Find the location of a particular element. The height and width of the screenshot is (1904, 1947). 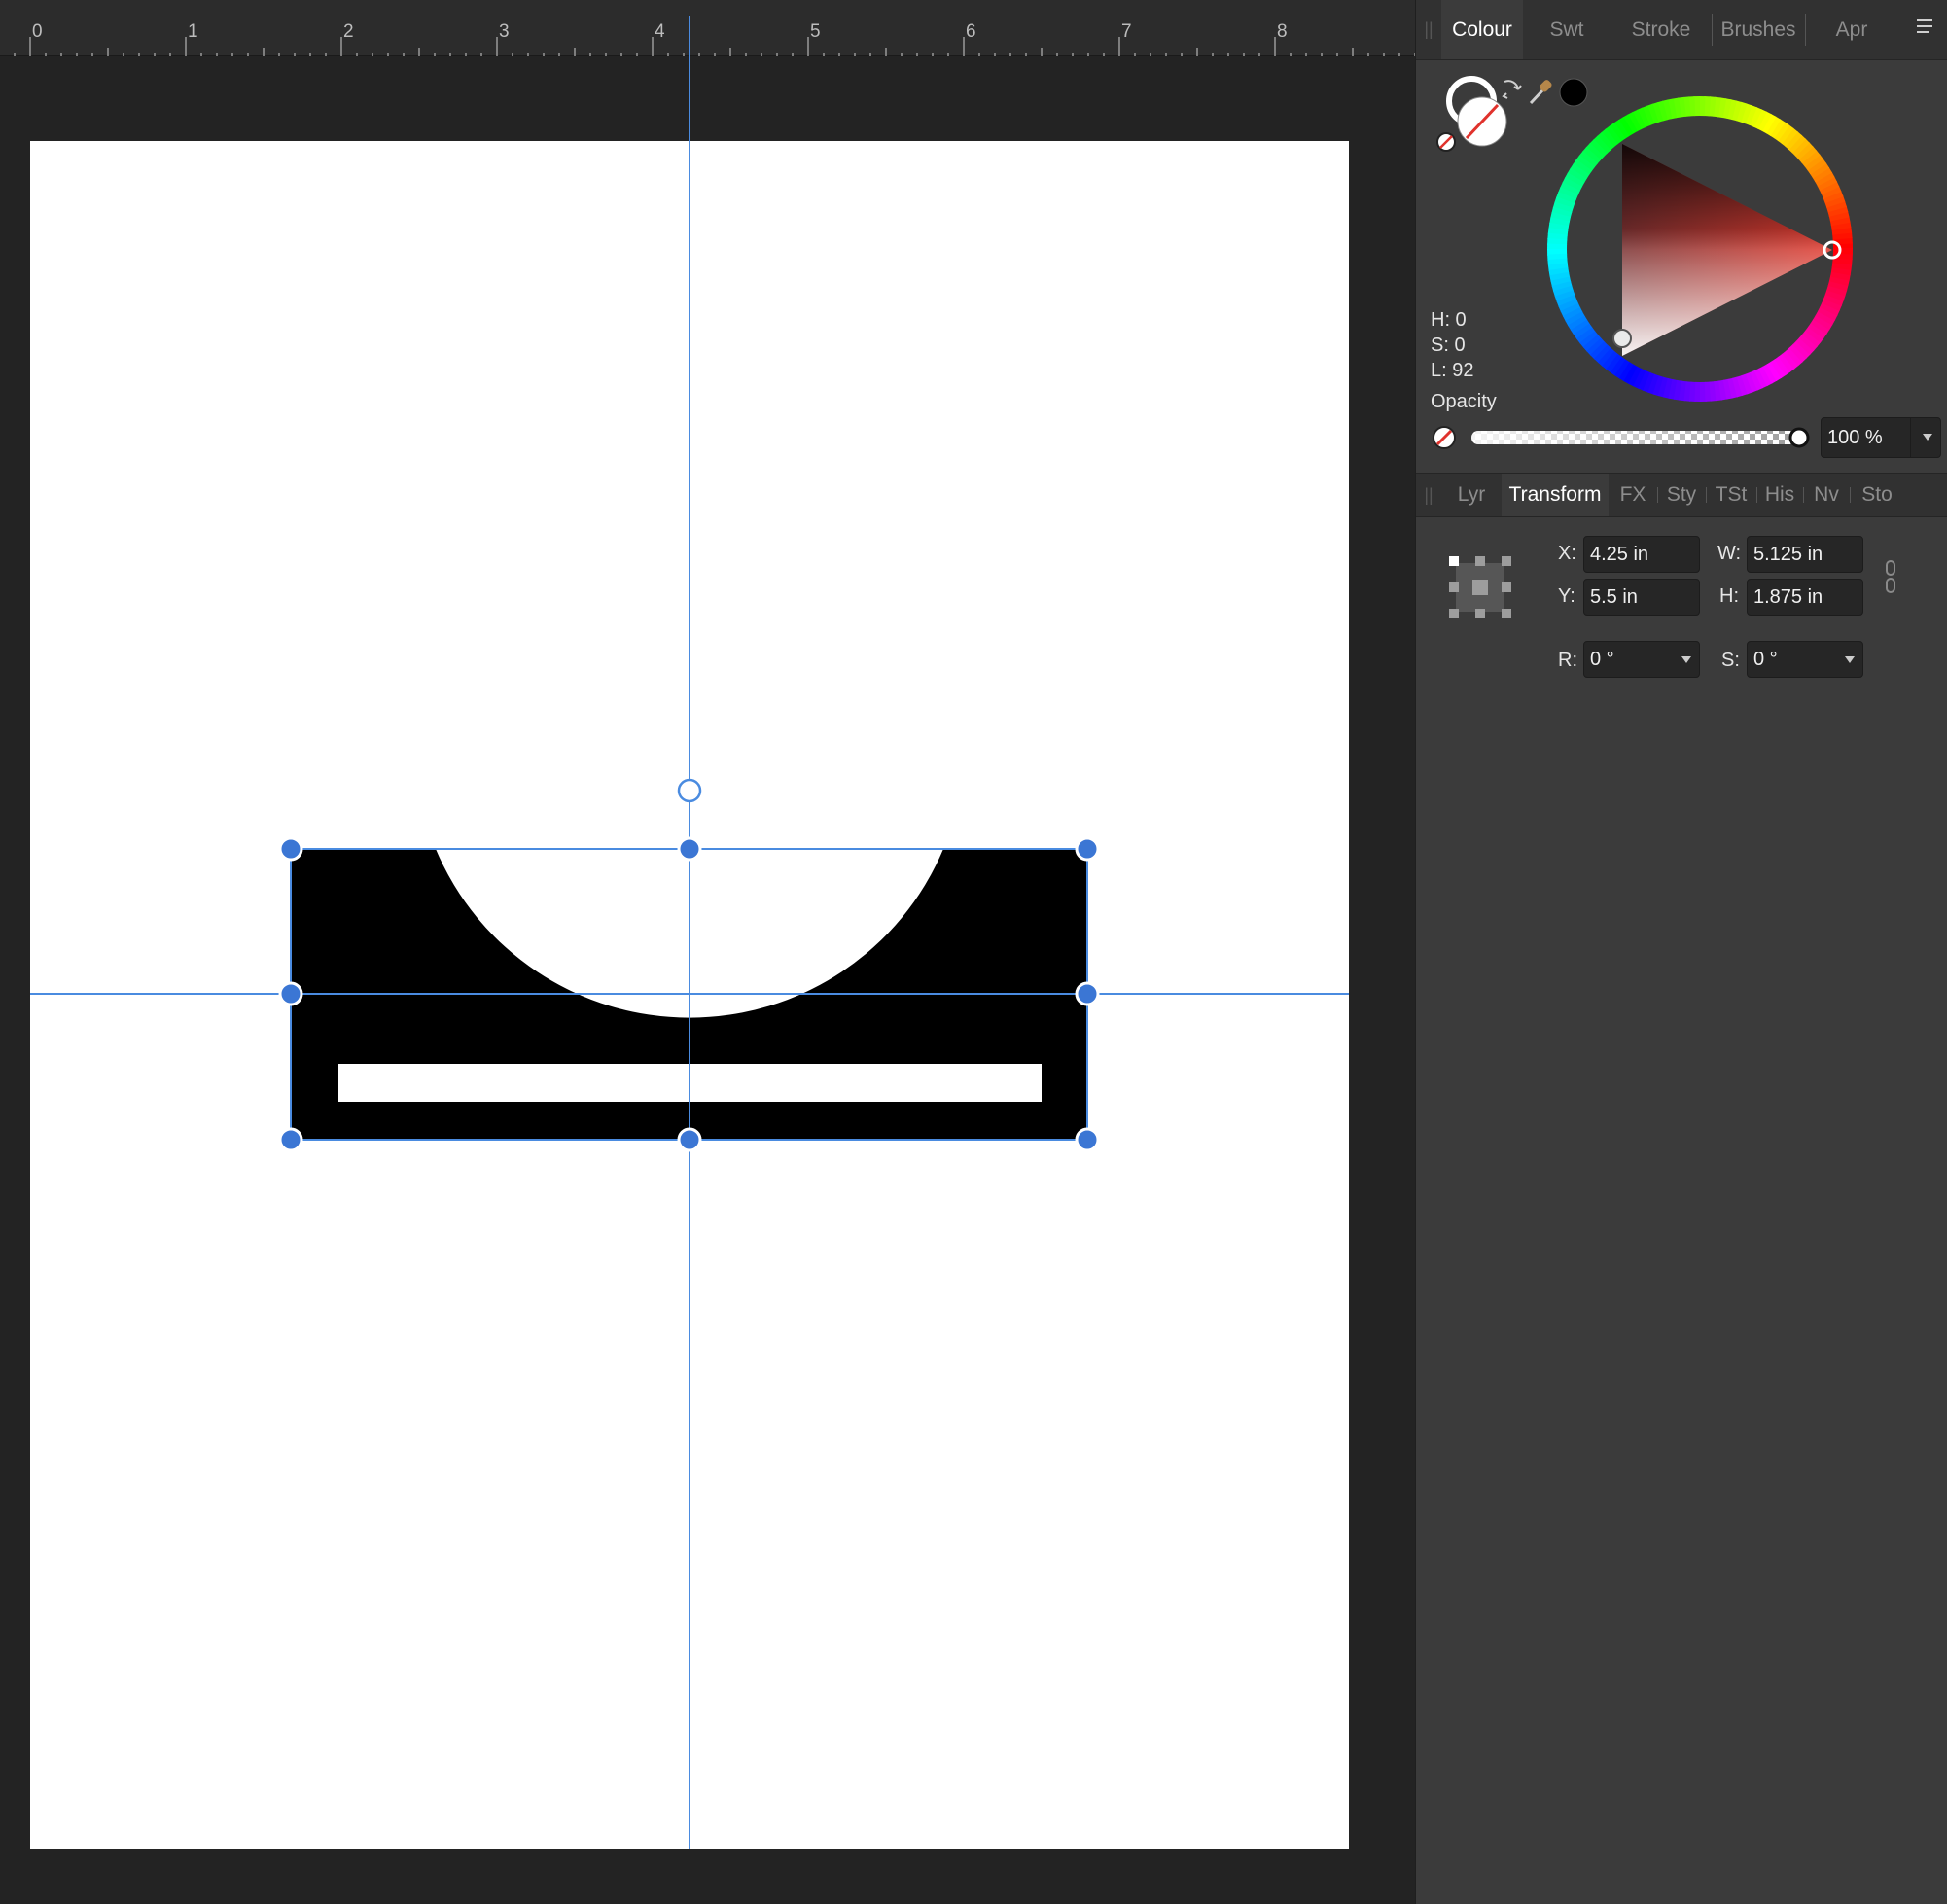

anchor-point-selector is located at coordinates (1484, 591).